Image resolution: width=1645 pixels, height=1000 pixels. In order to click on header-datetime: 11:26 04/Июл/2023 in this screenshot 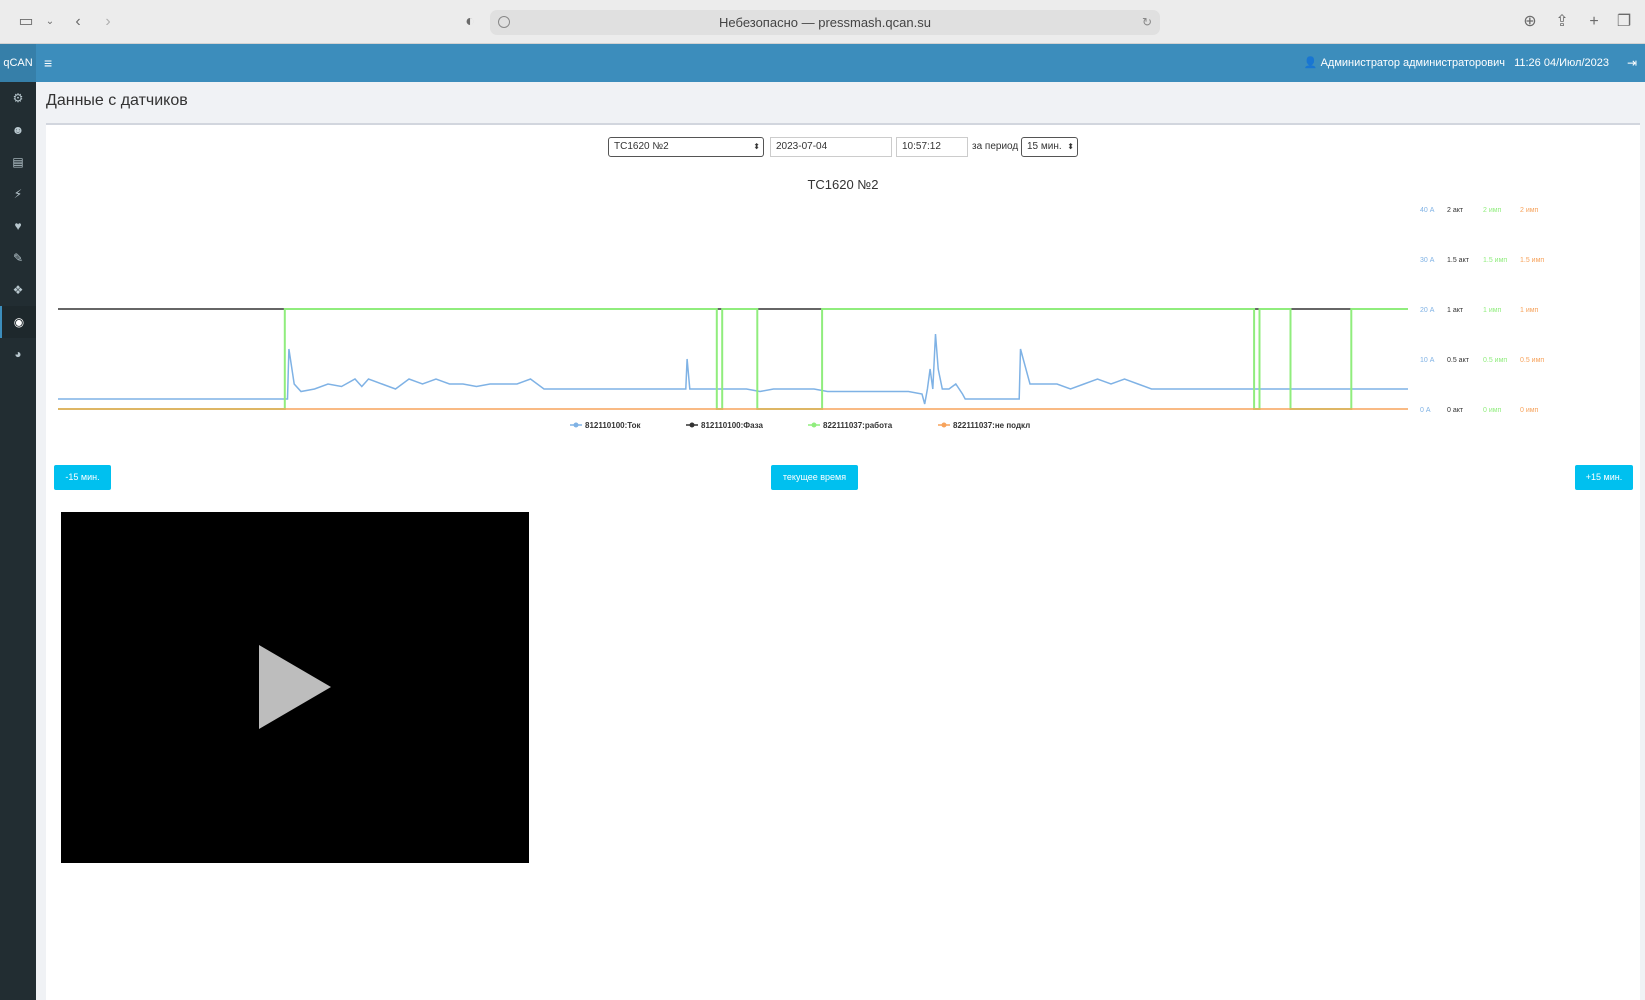, I will do `click(1561, 63)`.